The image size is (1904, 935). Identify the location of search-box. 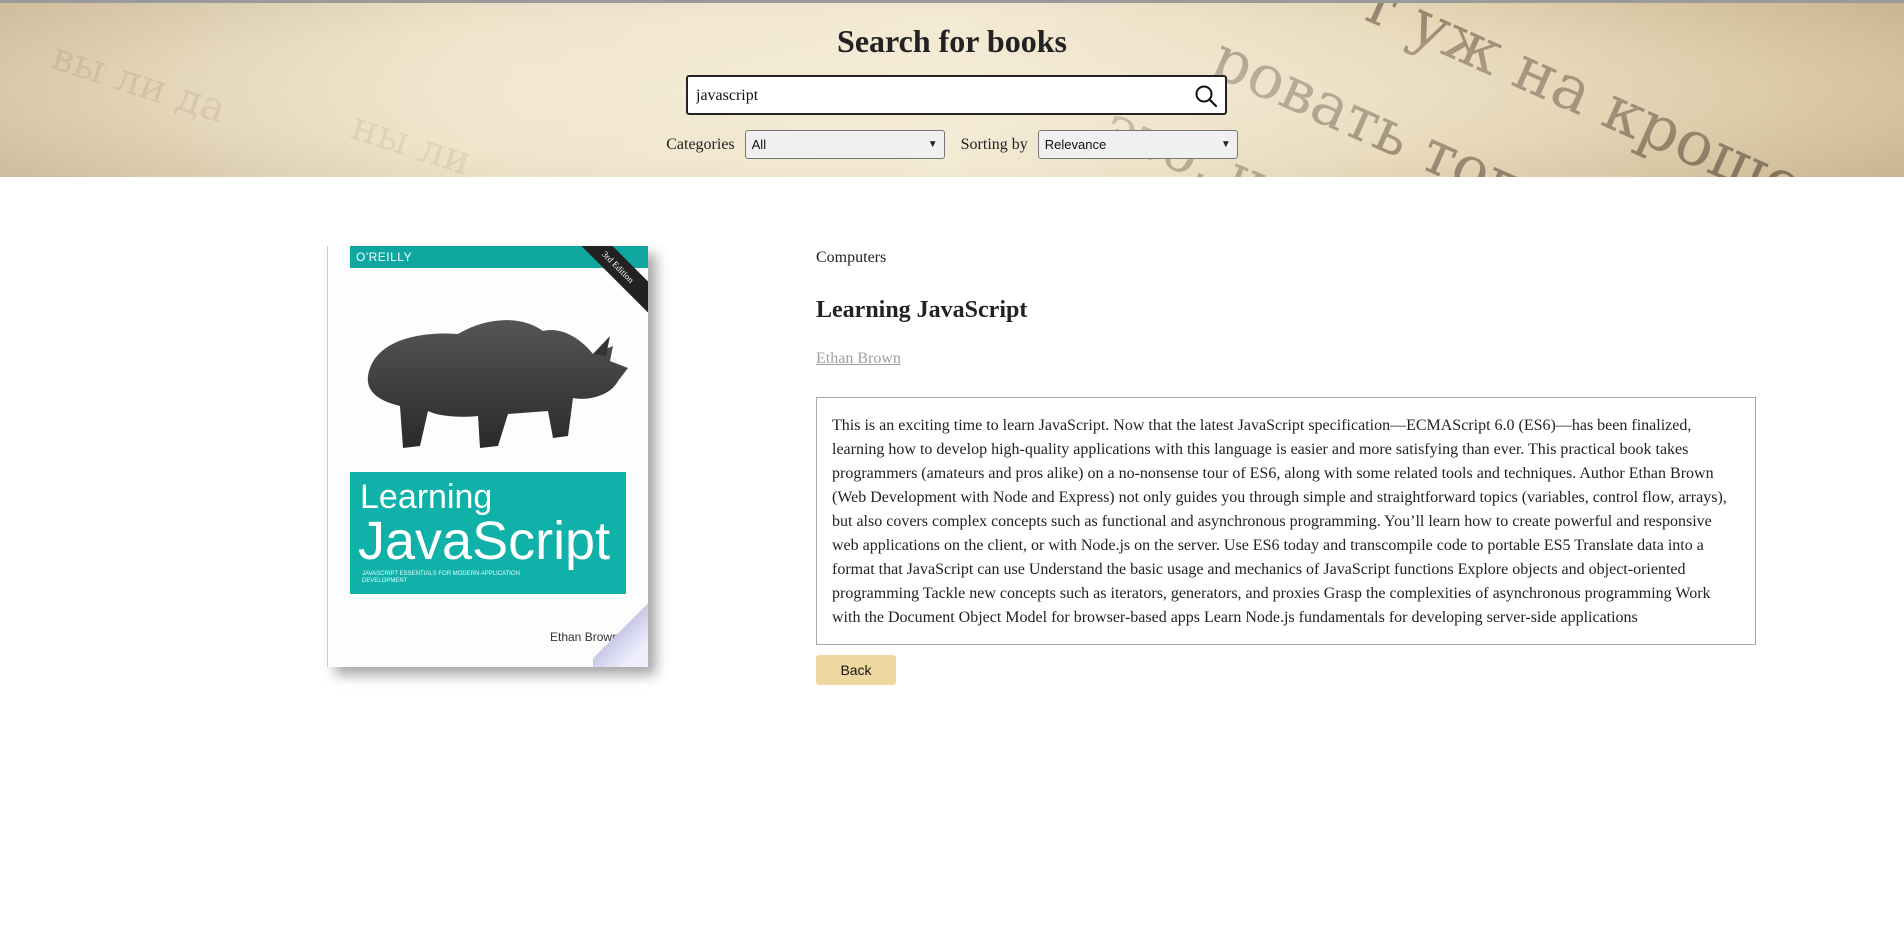
(956, 95).